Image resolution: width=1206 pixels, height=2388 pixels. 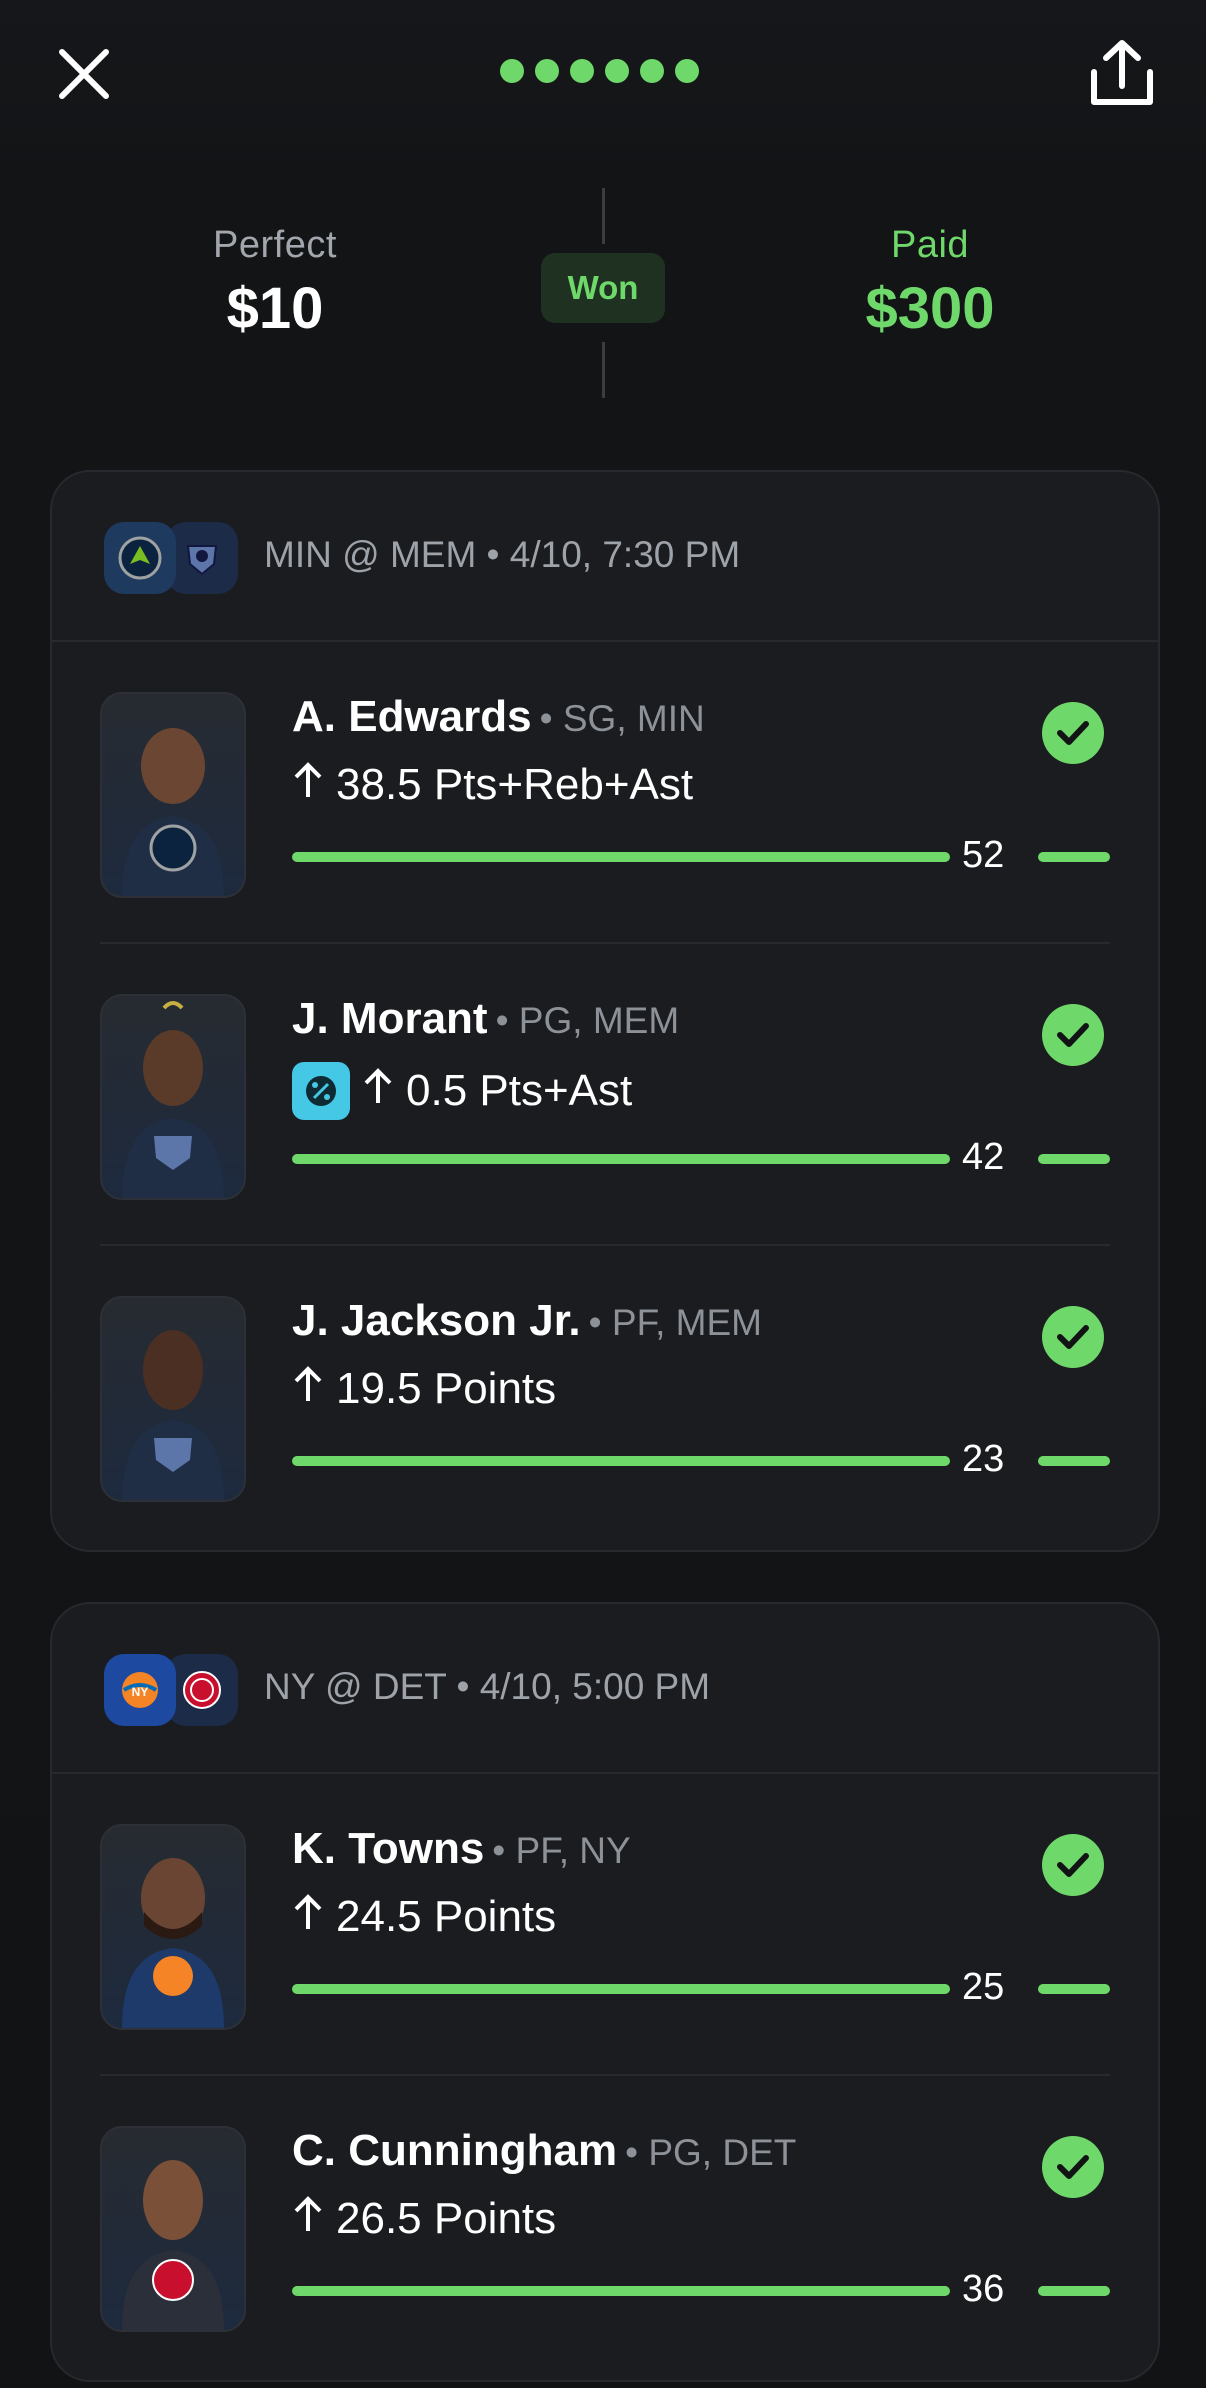 I want to click on prop-line: 38.5 Pts+Reb+Ast, so click(x=492, y=785).